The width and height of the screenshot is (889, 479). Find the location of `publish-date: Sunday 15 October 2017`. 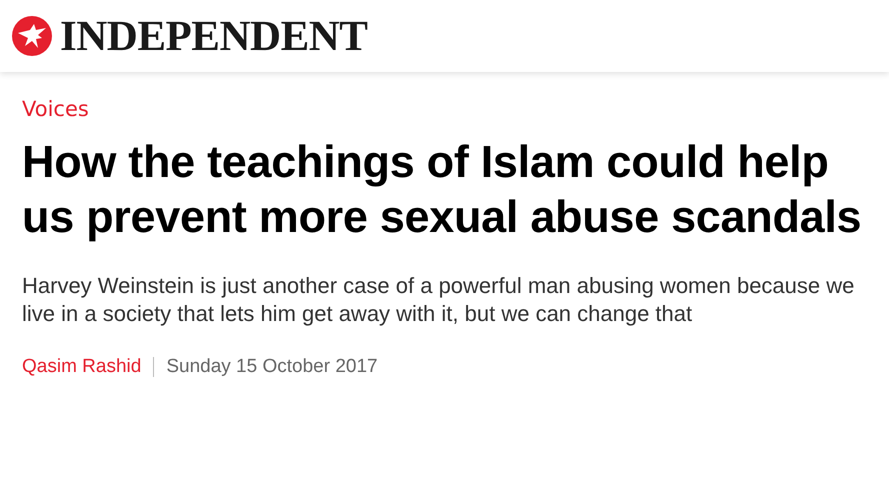

publish-date: Sunday 15 October 2017 is located at coordinates (272, 367).